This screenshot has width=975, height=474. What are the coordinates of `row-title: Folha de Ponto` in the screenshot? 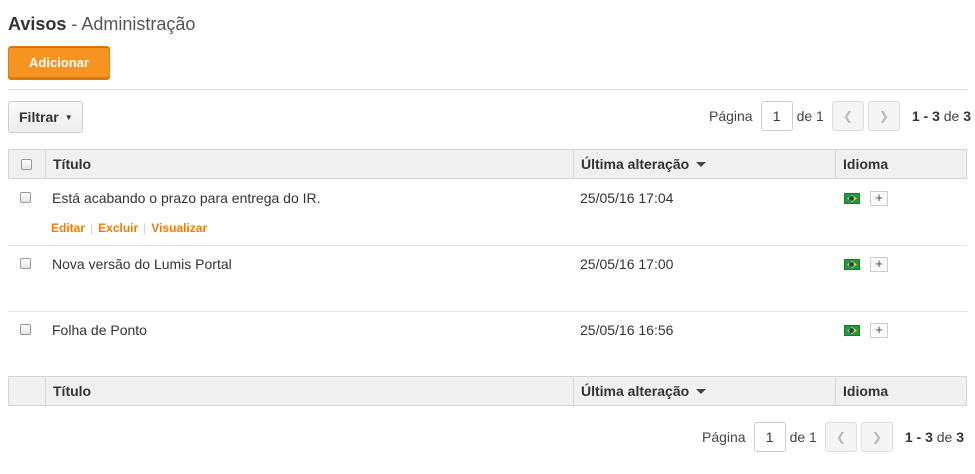 It's located at (99, 330).